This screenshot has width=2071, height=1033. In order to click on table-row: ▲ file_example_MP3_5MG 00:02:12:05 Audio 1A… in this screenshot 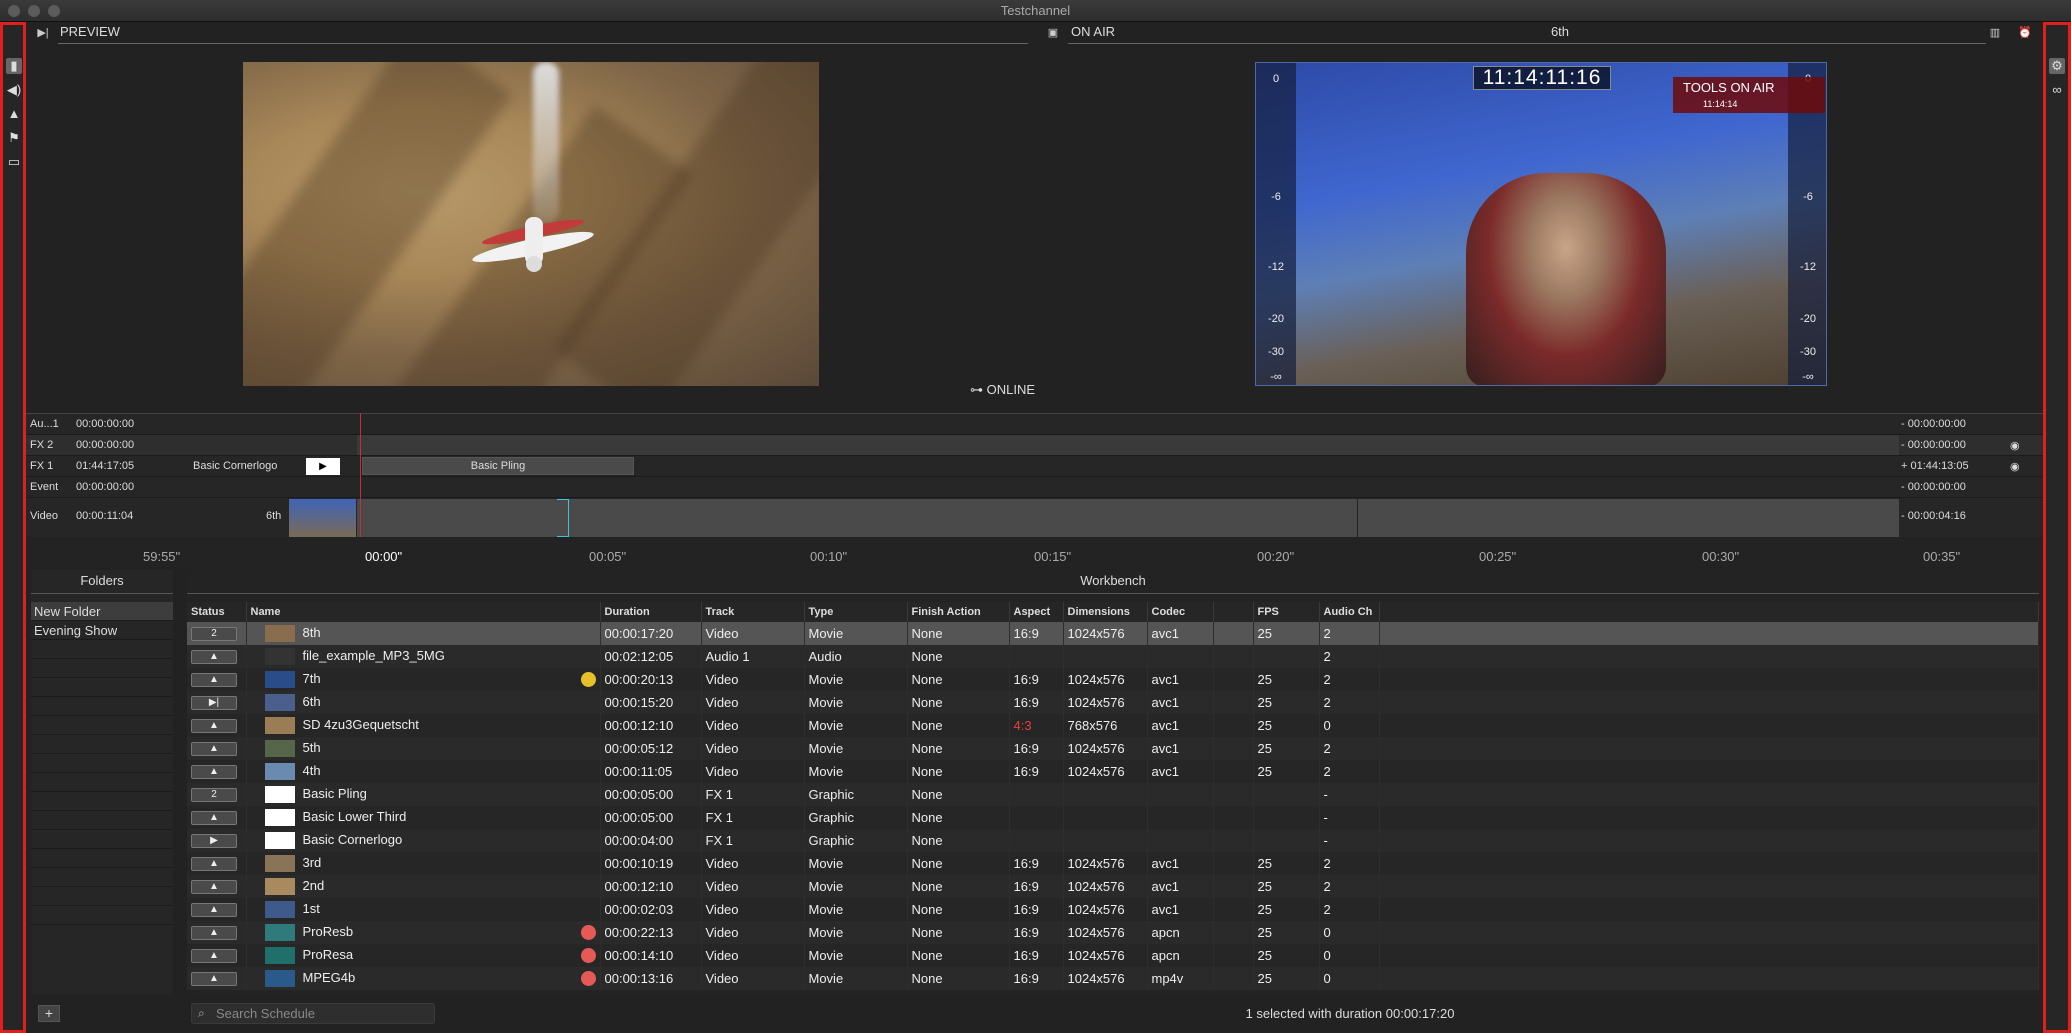, I will do `click(1113, 656)`.